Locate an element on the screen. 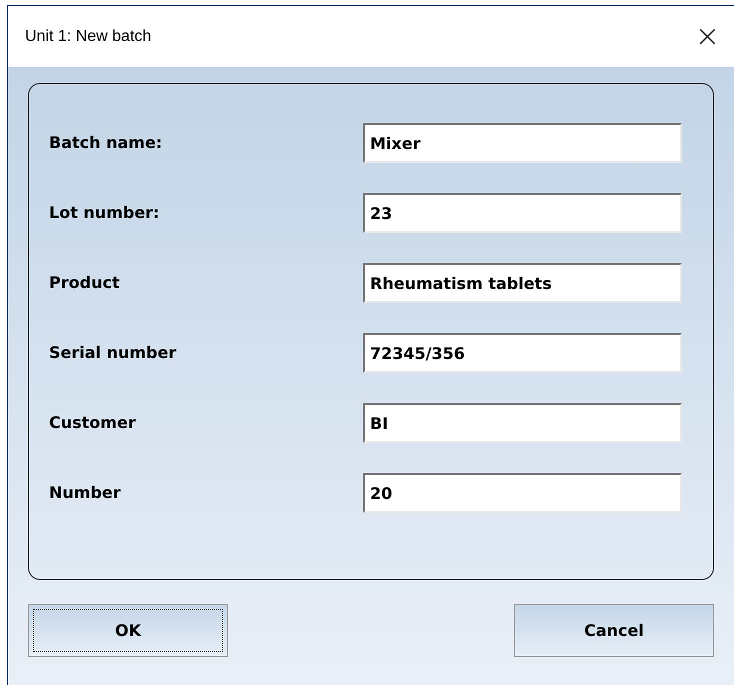 This screenshot has height=685, width=734. input-field: Rheumatism tablets is located at coordinates (522, 283).